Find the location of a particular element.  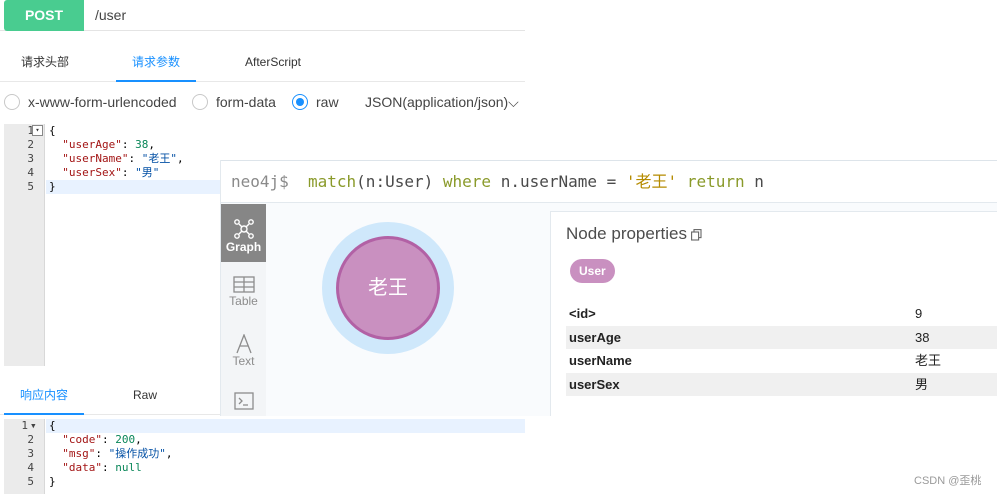

radio-label: form-data is located at coordinates (246, 102).